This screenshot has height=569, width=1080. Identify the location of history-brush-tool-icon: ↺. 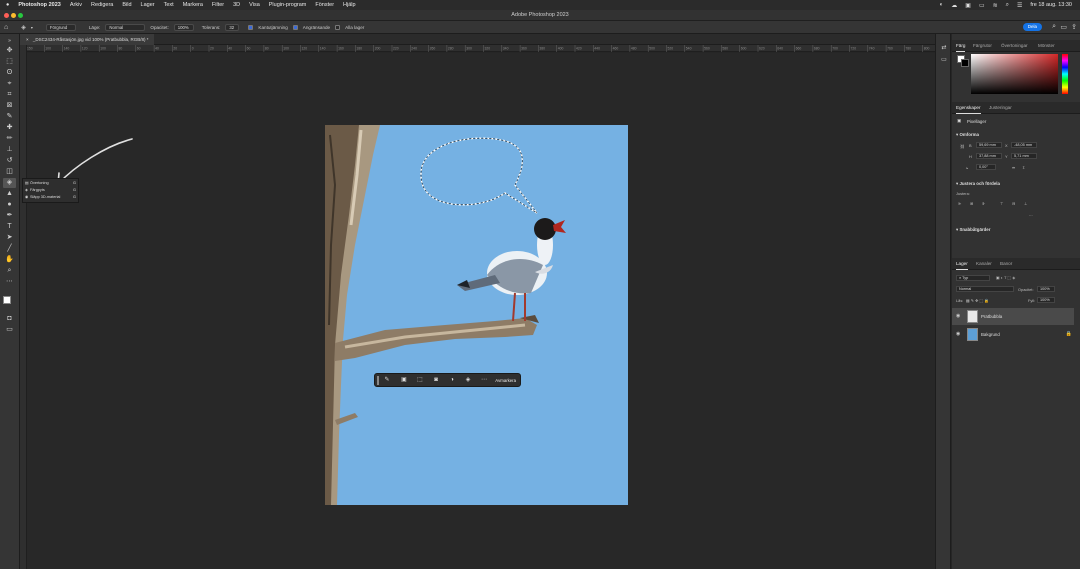
(9, 161).